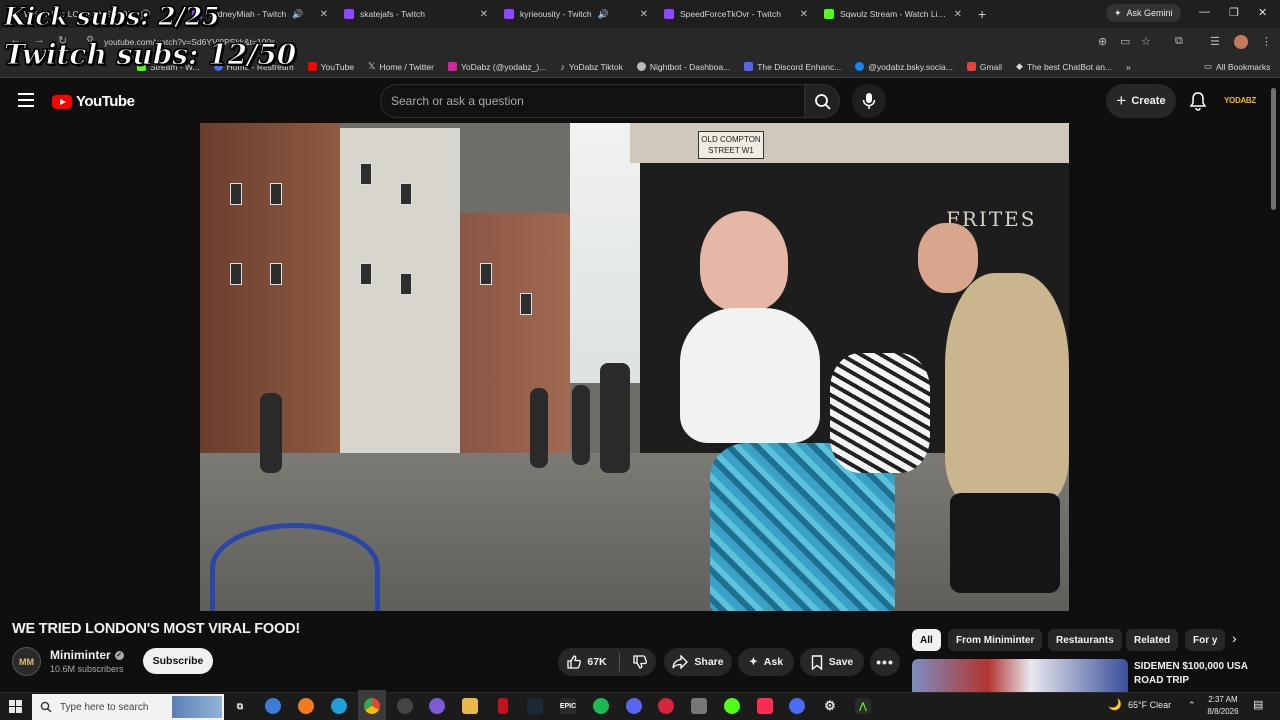 Image resolution: width=1280 pixels, height=720 pixels. Describe the element at coordinates (1237, 66) in the screenshot. I see `all-bookmarks-button: ▭ All Bookmarks` at that location.